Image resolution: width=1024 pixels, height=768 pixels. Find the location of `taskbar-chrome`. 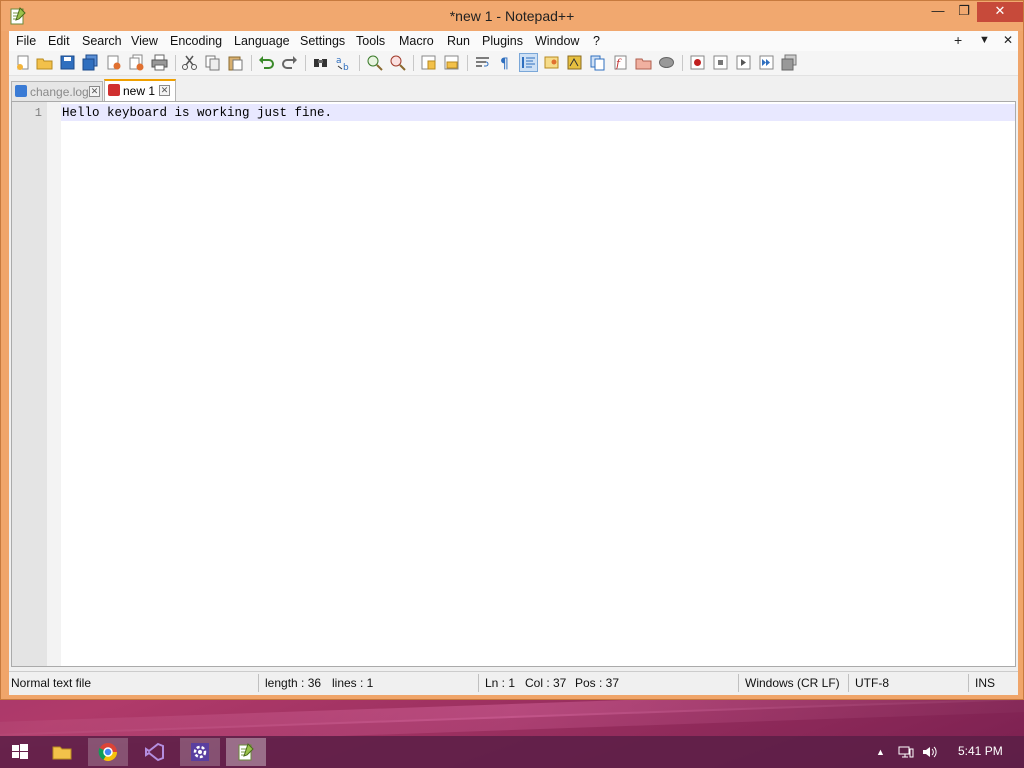

taskbar-chrome is located at coordinates (108, 752).